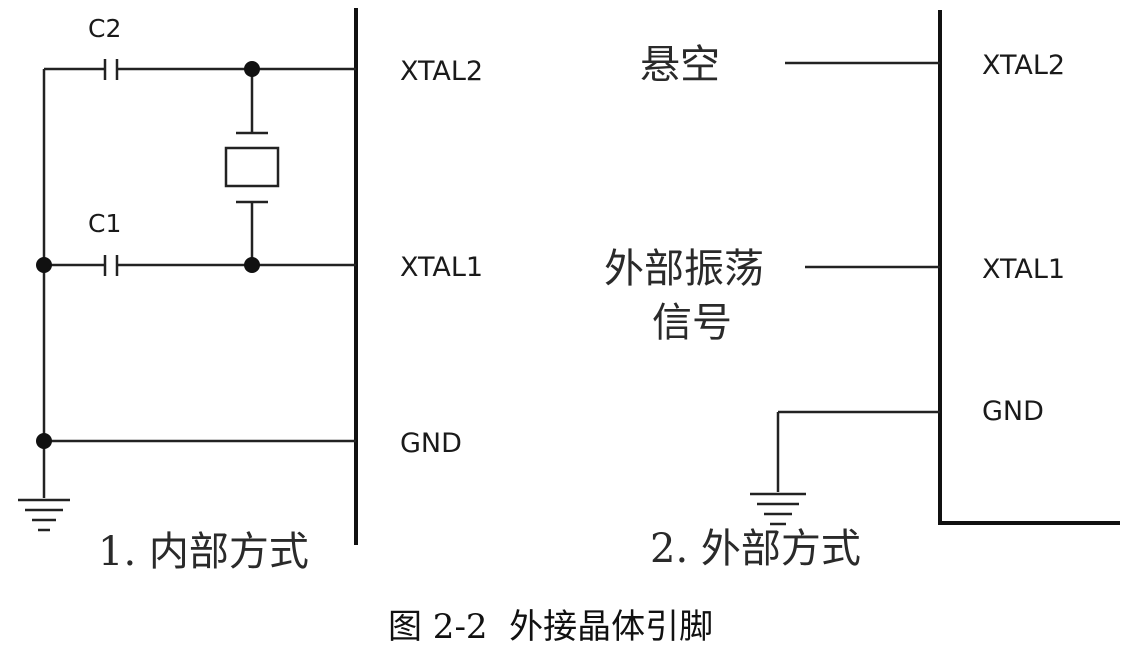 This screenshot has width=1126, height=647. What do you see at coordinates (684, 269) in the screenshot?
I see `external-signal-label-line1: 外部振荡` at bounding box center [684, 269].